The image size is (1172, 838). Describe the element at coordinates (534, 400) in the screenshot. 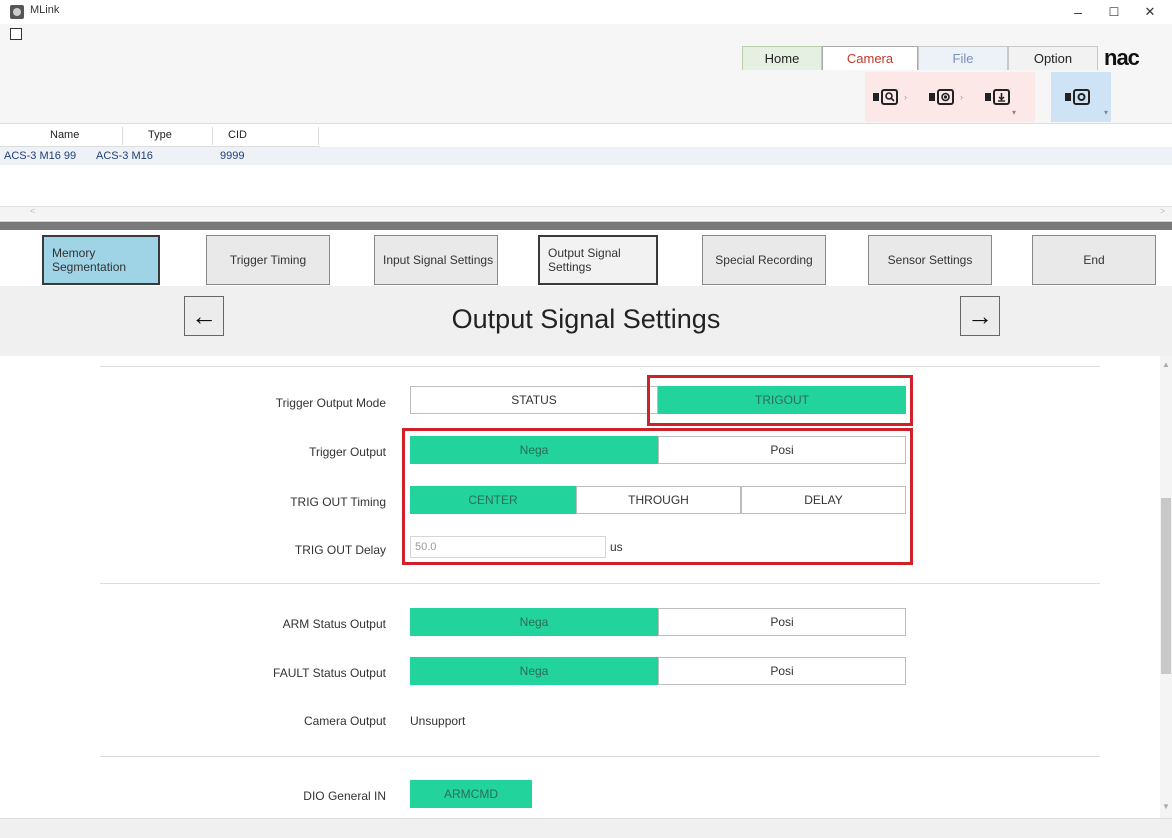

I see `trigger-output-mode-status-option: STATUS` at that location.